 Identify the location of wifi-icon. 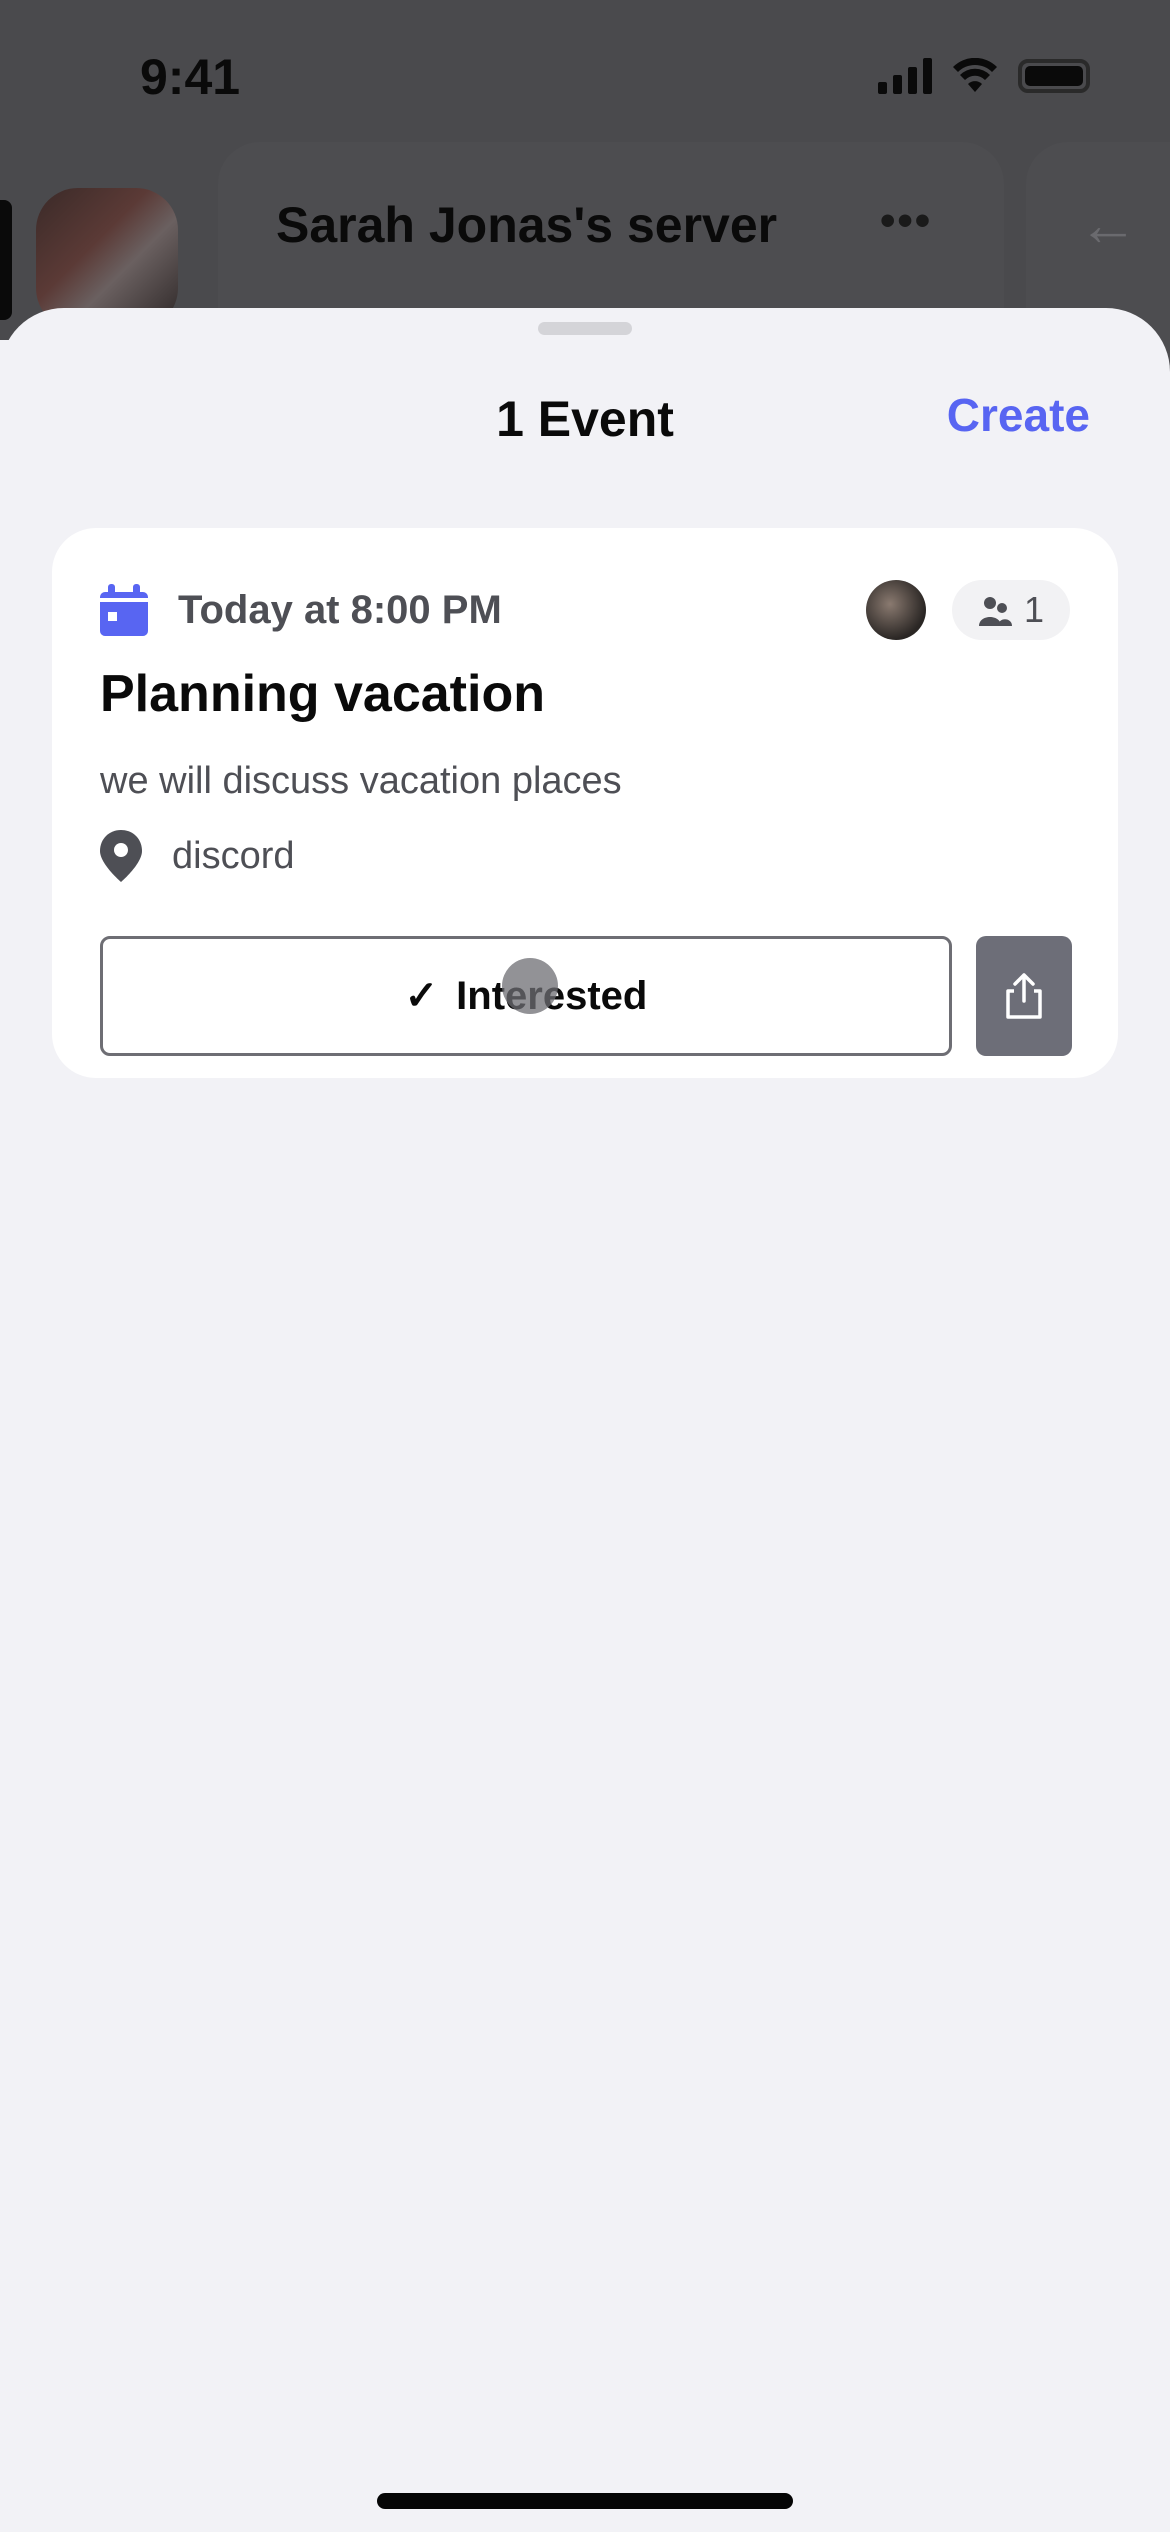
(975, 75).